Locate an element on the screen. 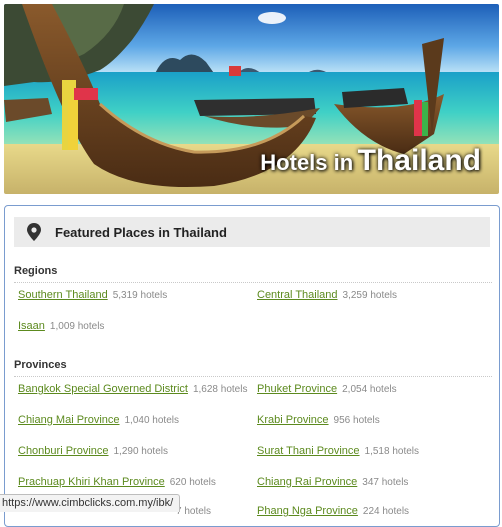  province-item: Chonburi Province 1,290 hotels is located at coordinates (93, 451).